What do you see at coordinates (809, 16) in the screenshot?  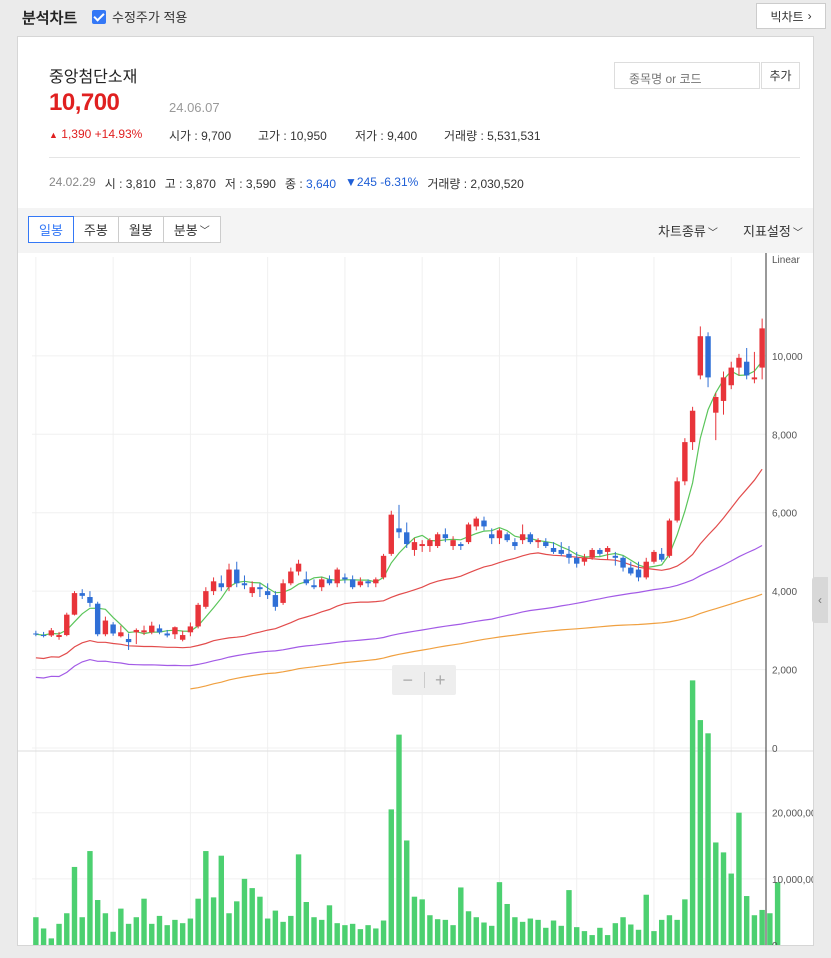 I see `chevron-right-icon: ›` at bounding box center [809, 16].